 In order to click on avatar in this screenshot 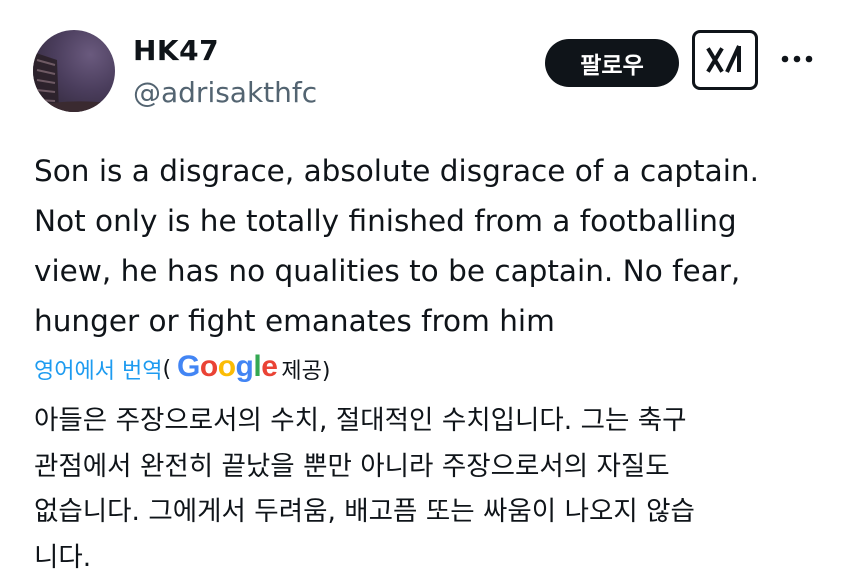, I will do `click(74, 71)`.